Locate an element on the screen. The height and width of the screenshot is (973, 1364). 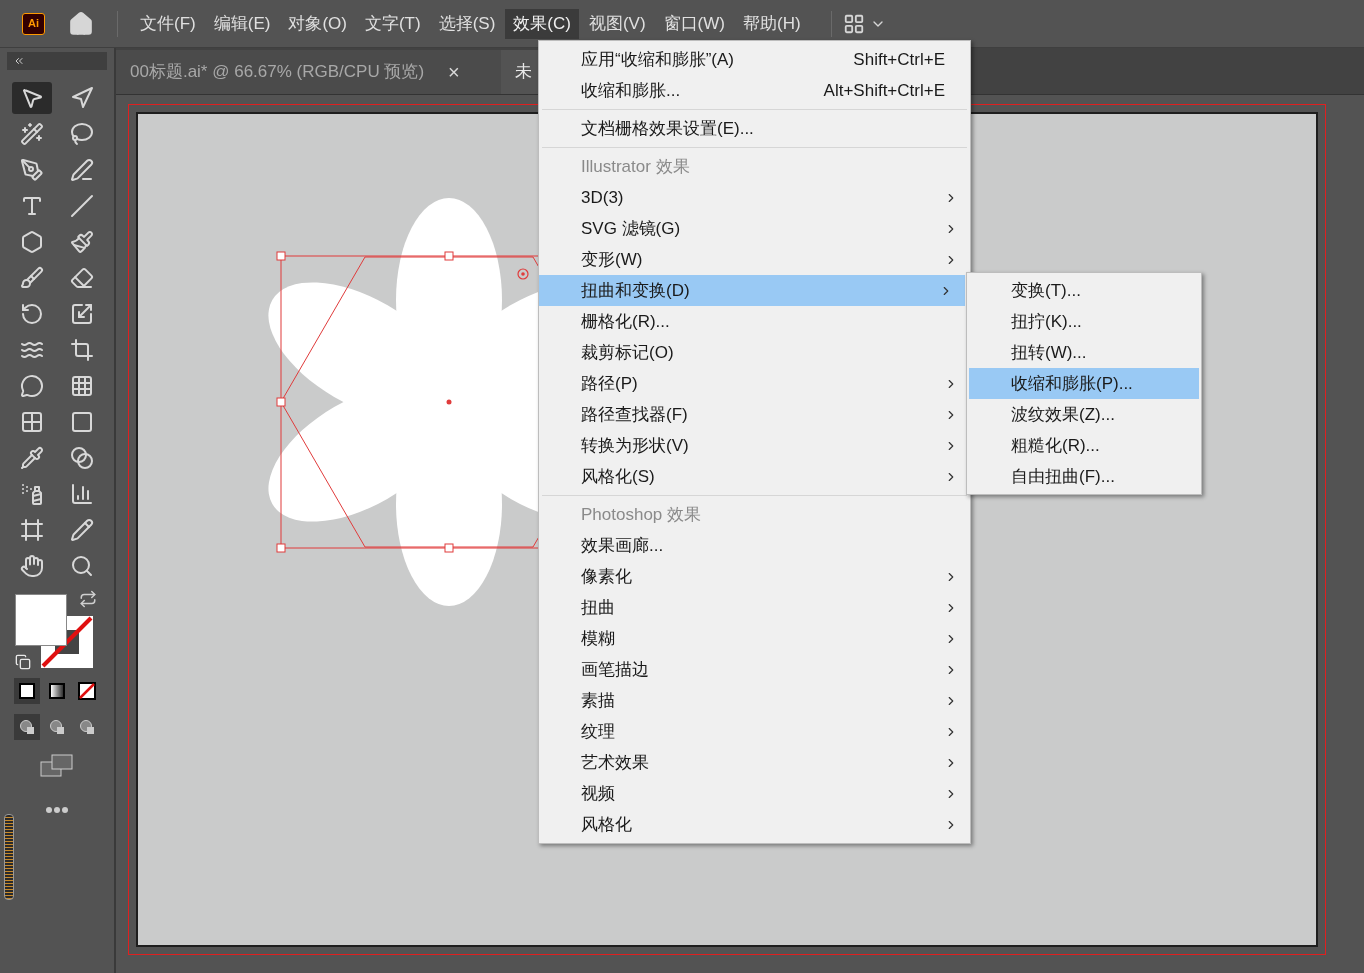
default-colors-icon is located at coordinates (23, 662).